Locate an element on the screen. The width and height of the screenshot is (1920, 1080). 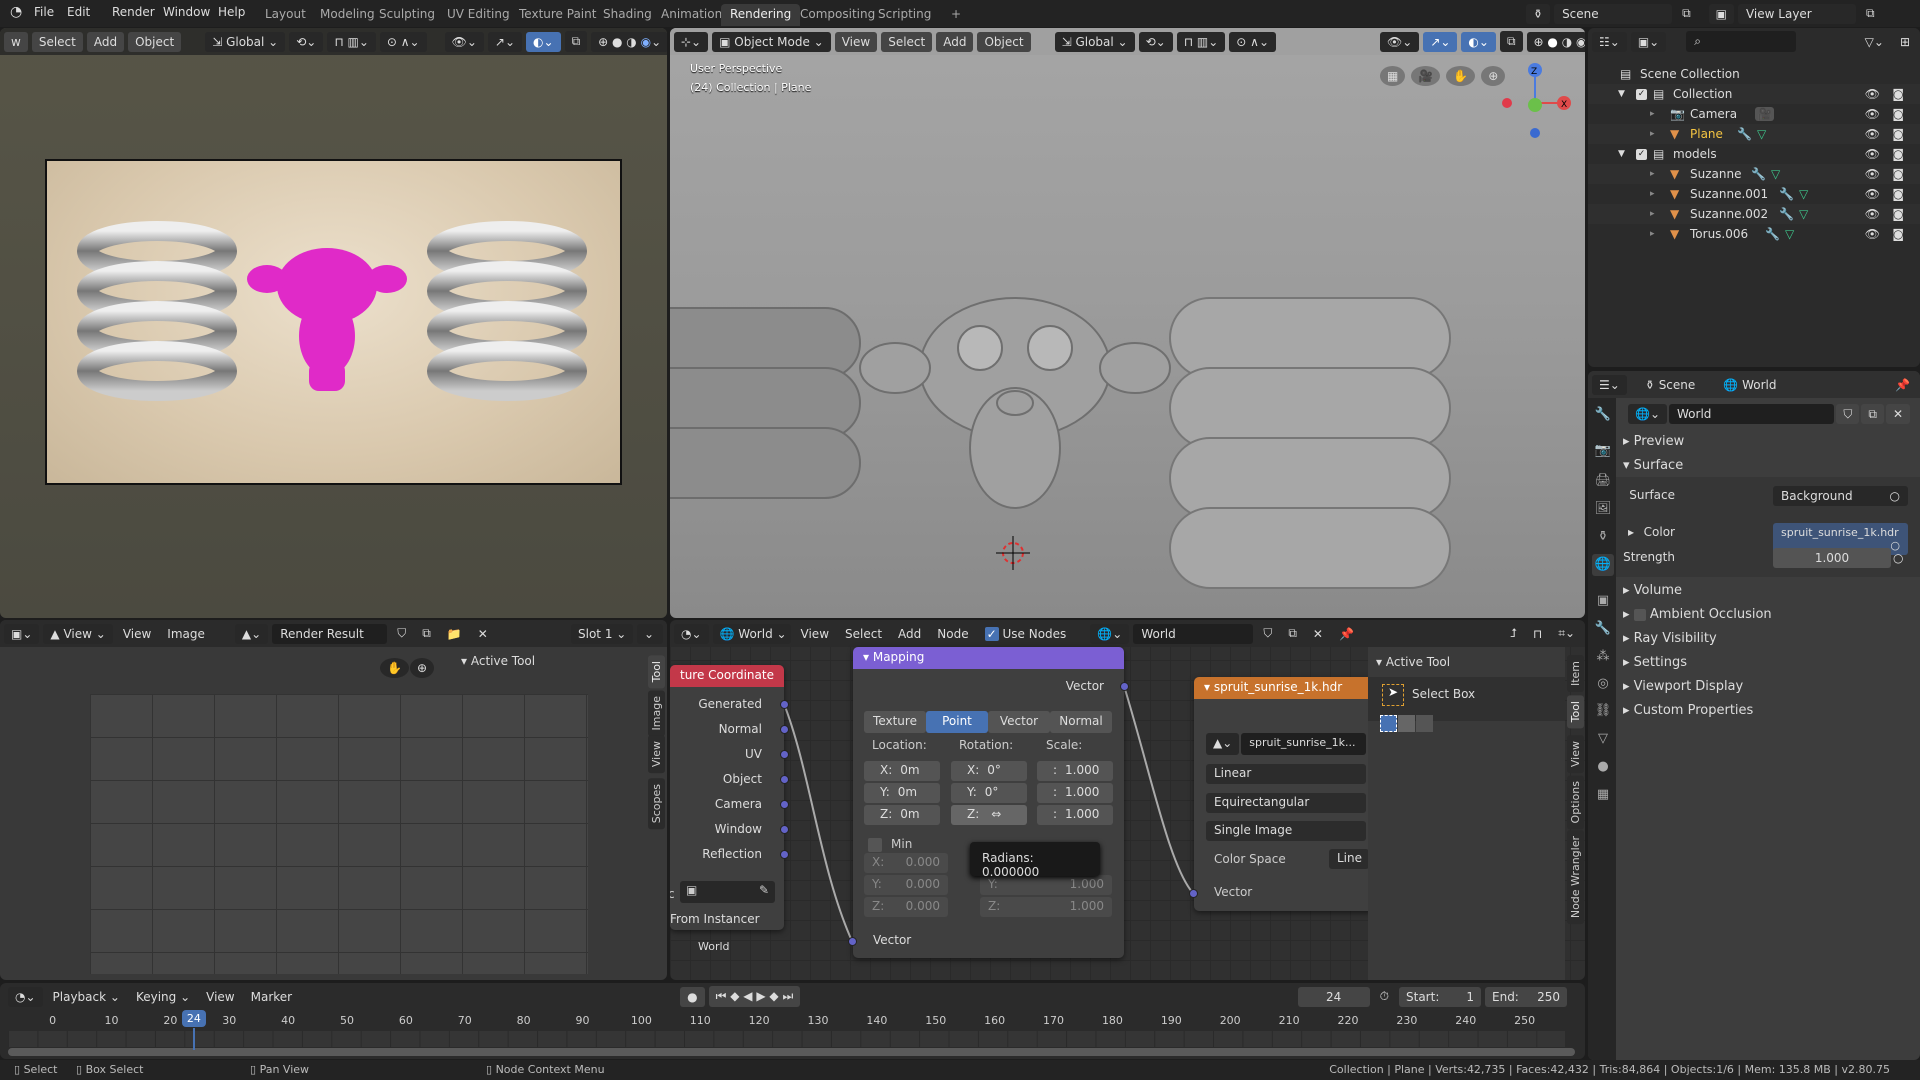
menu-window: Window is located at coordinates (186, 12).